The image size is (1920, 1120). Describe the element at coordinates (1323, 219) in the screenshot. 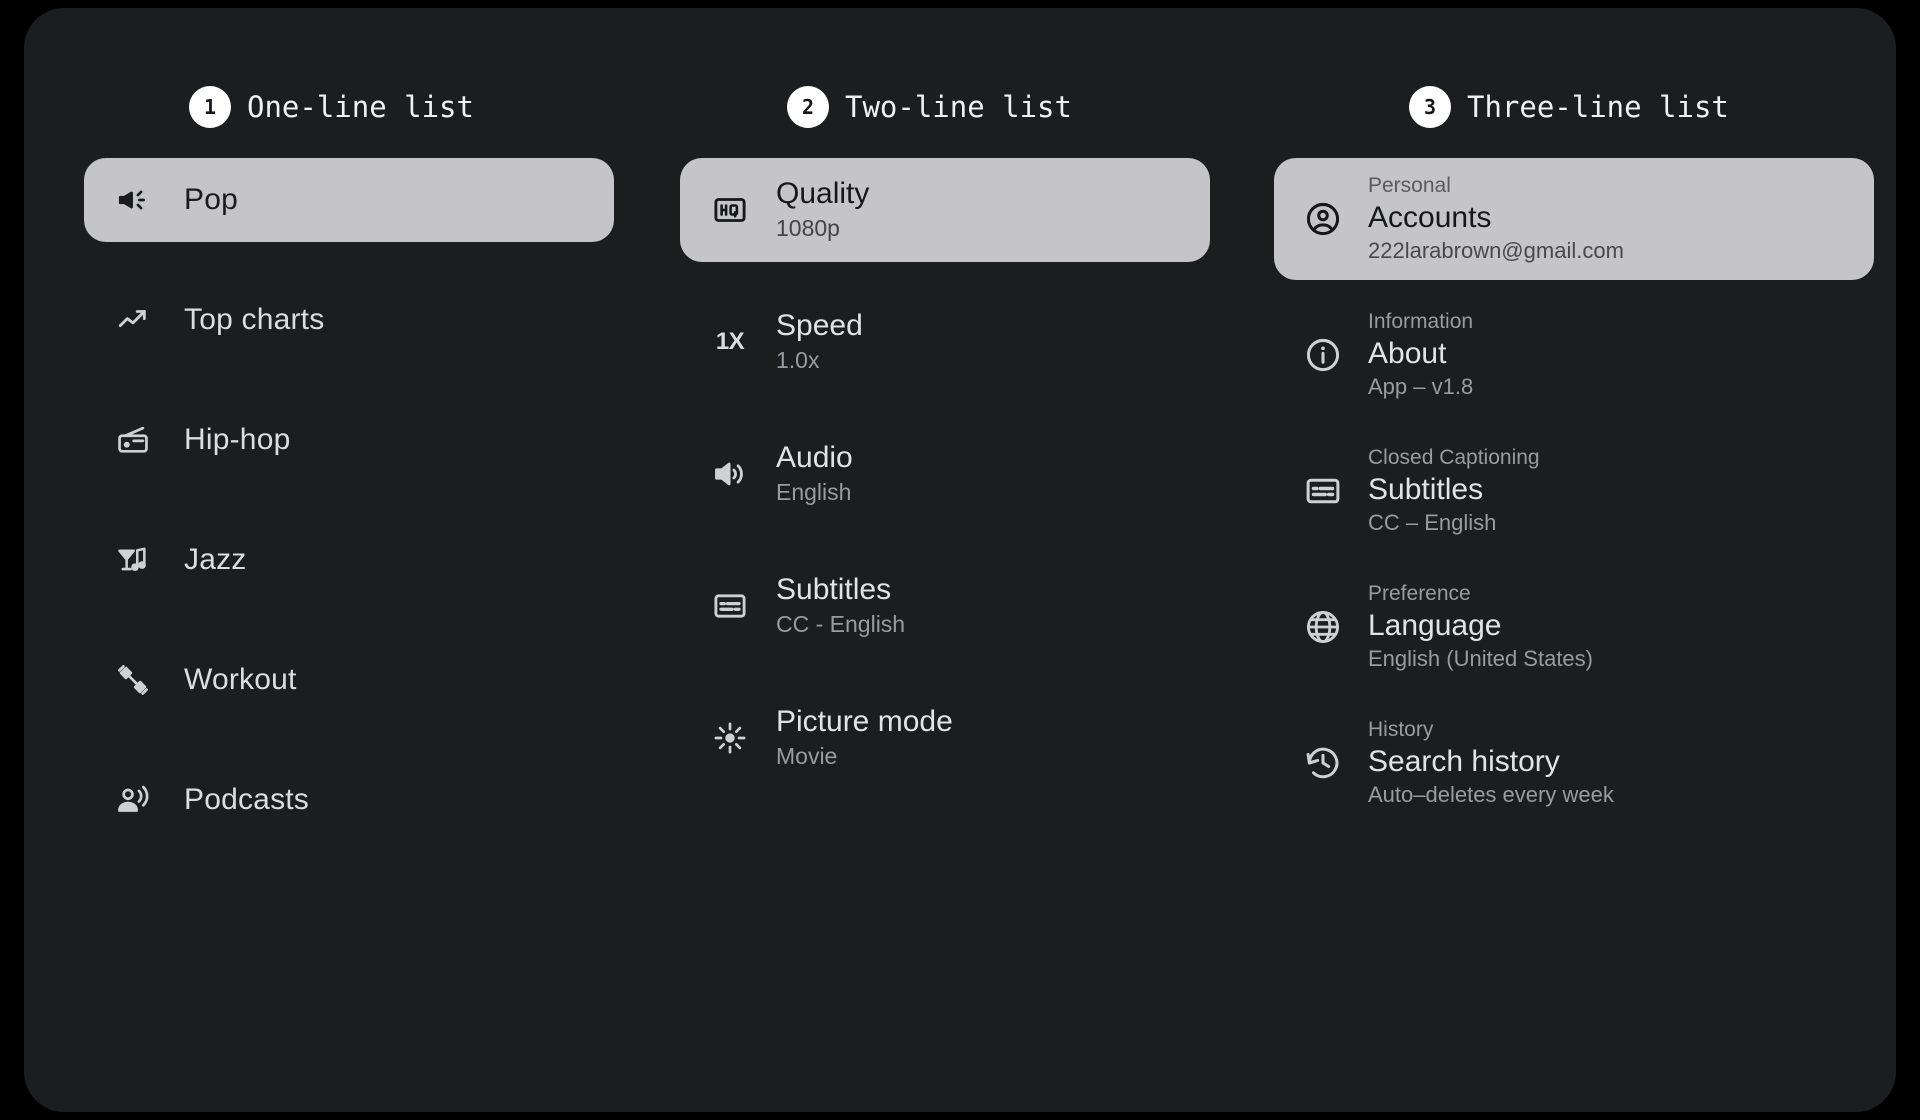

I see `account-circle-icon` at that location.